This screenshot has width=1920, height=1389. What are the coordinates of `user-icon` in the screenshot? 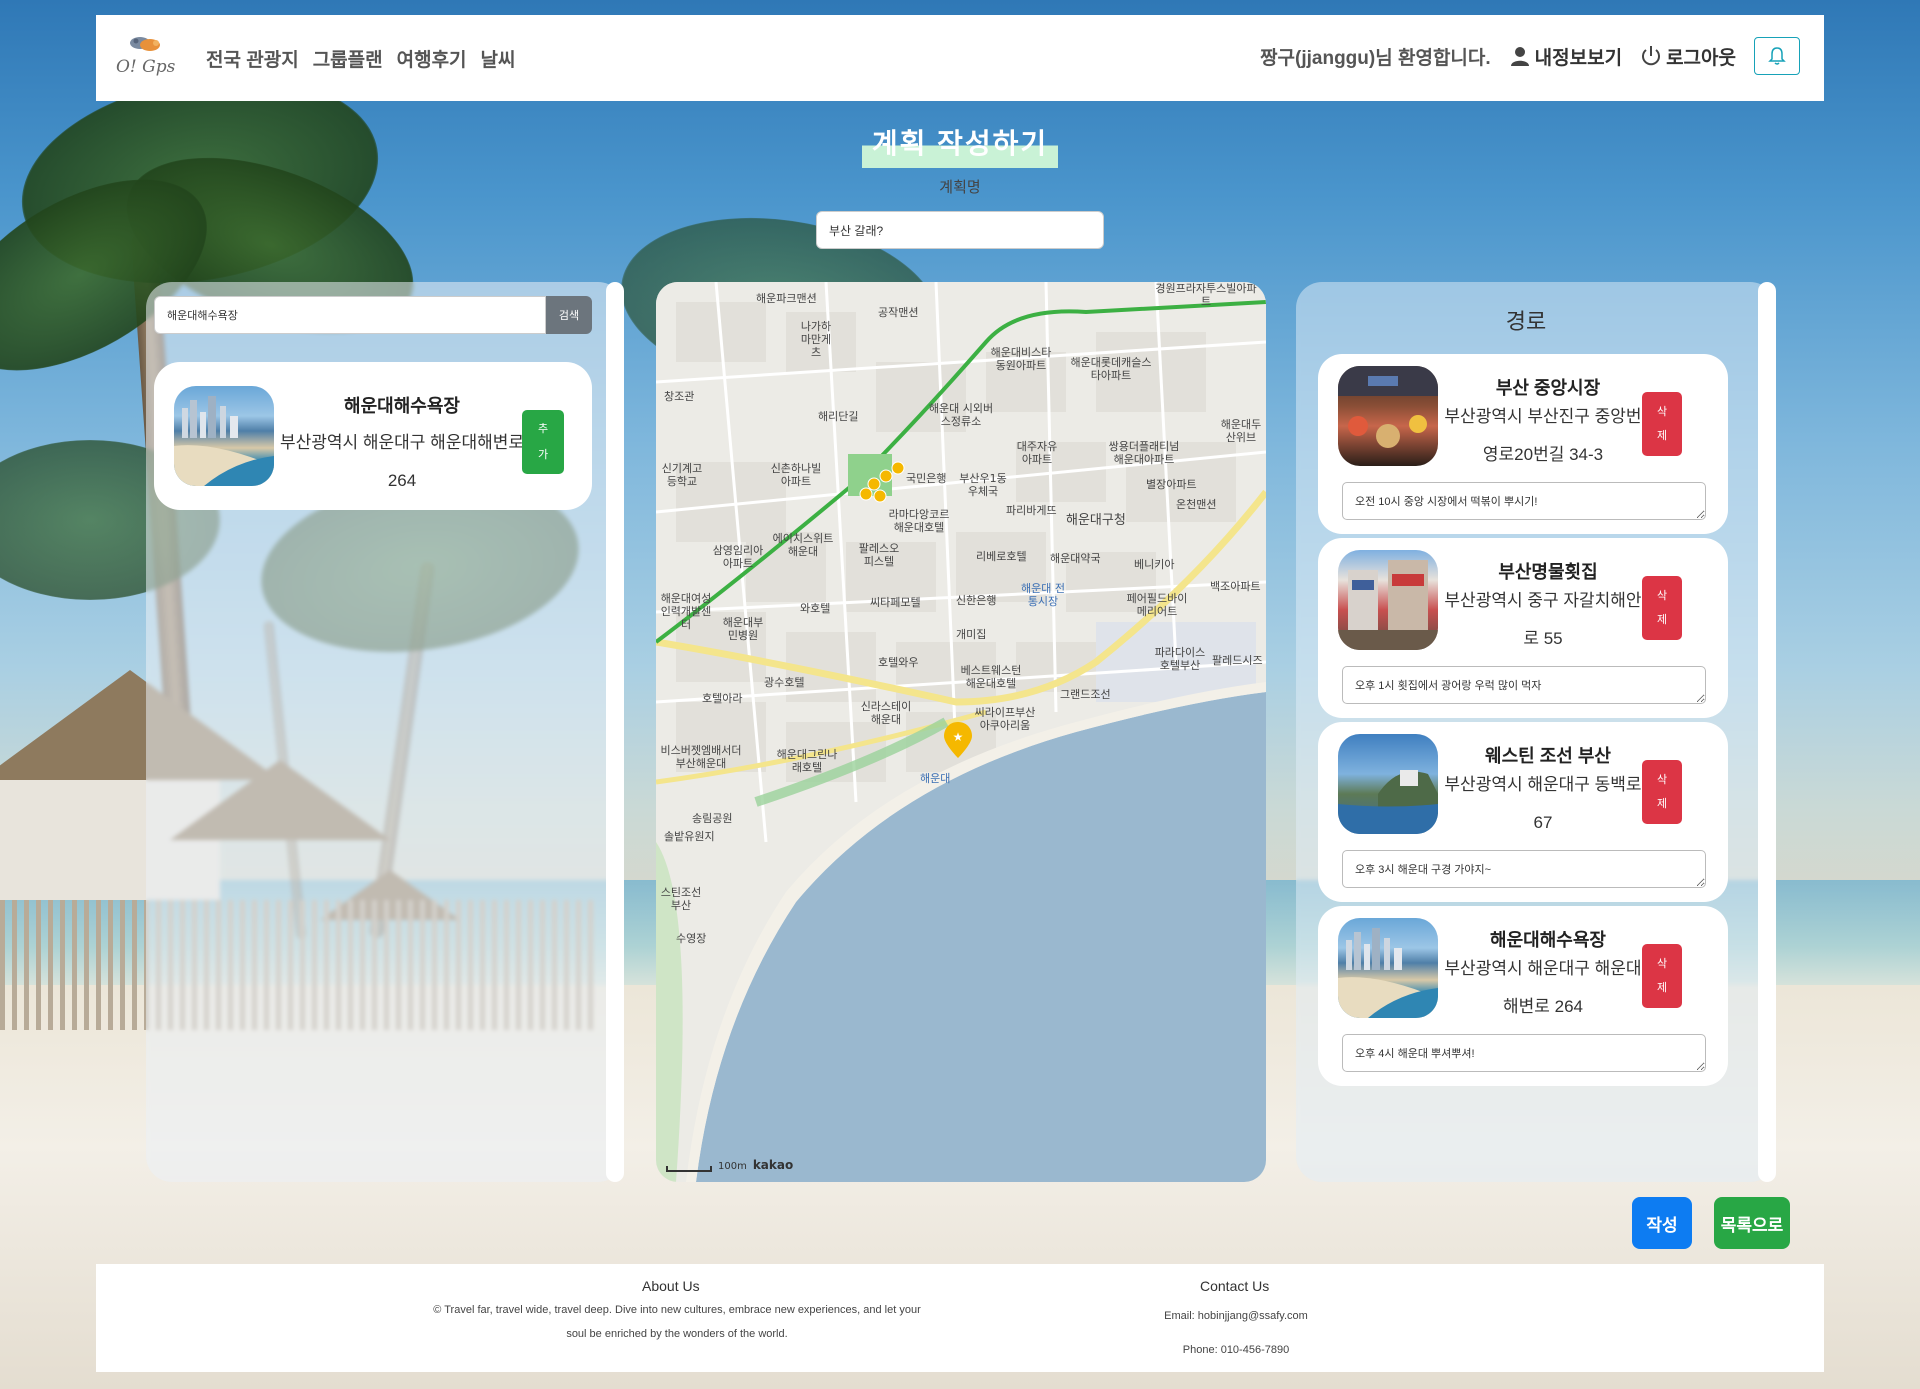 It's located at (1519, 56).